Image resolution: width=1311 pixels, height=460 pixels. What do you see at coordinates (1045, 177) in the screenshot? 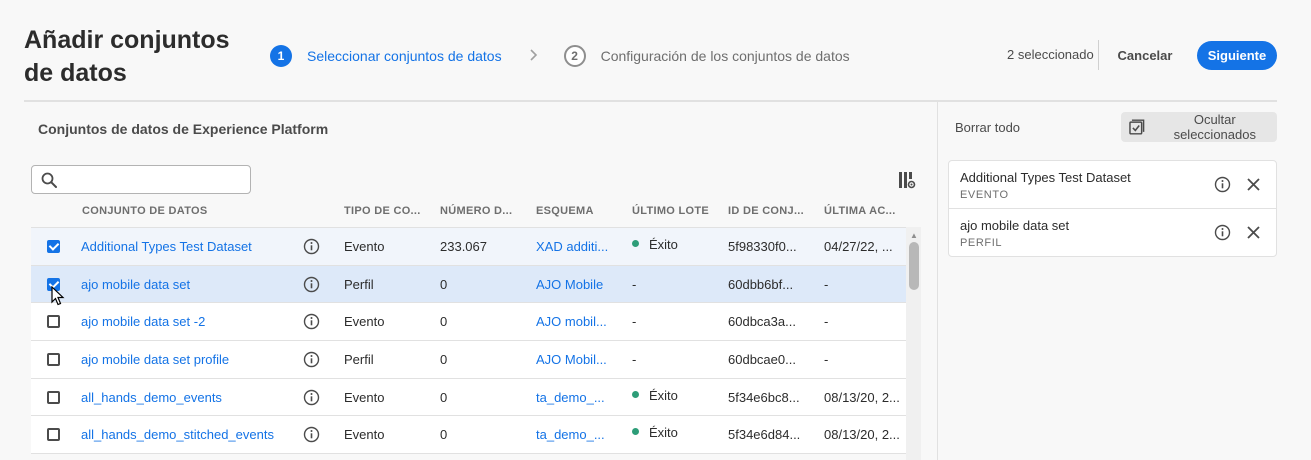
I see `selected-item-name: Additional Types Test Dataset` at bounding box center [1045, 177].